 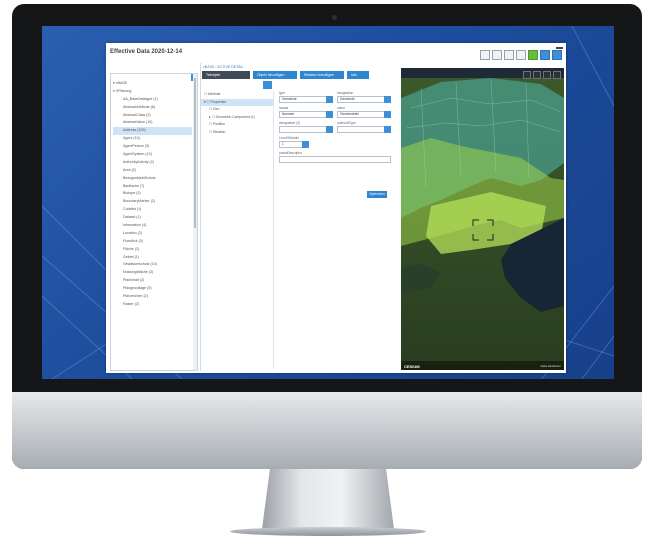 What do you see at coordinates (152, 108) in the screenshot?
I see `tree-item: AbstractAttribute (6)` at bounding box center [152, 108].